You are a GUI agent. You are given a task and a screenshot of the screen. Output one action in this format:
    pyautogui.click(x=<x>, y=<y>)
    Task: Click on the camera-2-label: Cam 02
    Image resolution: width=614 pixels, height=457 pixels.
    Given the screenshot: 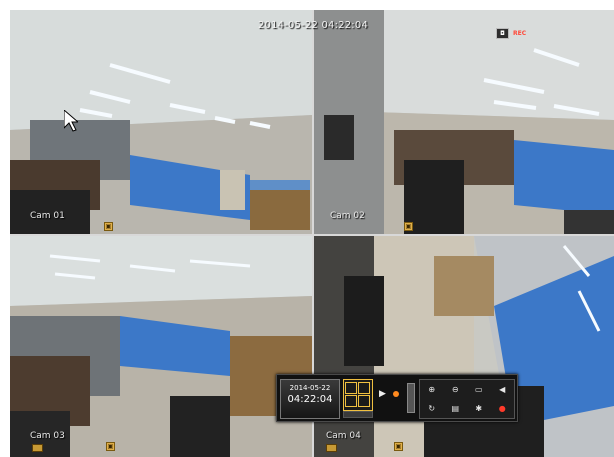 What is the action you would take?
    pyautogui.click(x=347, y=216)
    